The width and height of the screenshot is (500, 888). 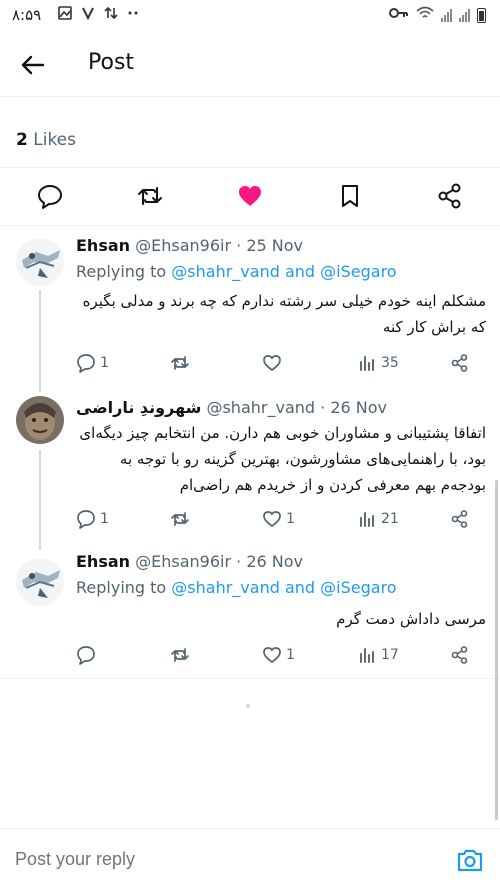 What do you see at coordinates (350, 196) in the screenshot?
I see `bookmark-icon` at bounding box center [350, 196].